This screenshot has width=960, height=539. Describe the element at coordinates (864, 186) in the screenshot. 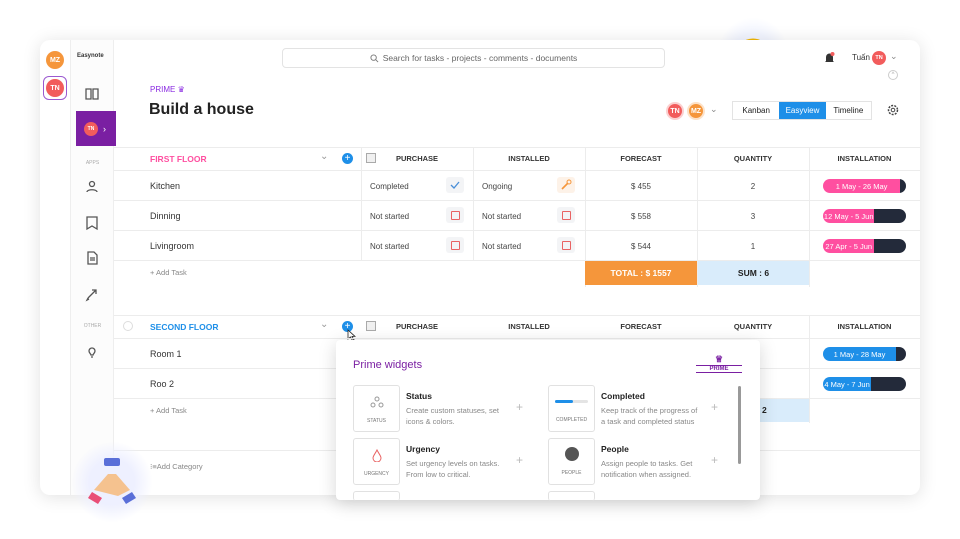

I see `installation-bar: 1 May - 26 May` at that location.